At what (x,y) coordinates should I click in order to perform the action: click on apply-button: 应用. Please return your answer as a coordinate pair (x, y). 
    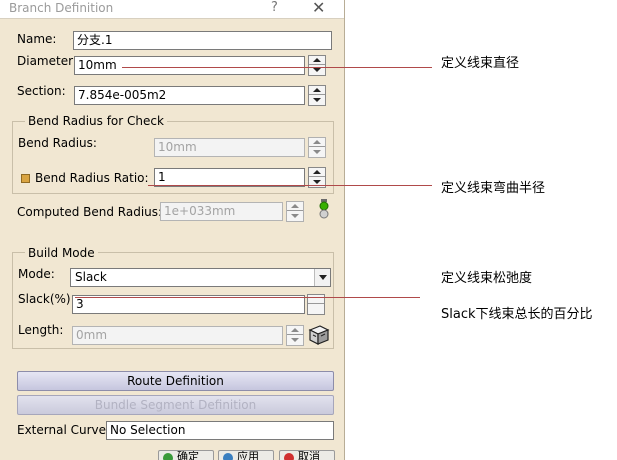
    Looking at the image, I should click on (246, 455).